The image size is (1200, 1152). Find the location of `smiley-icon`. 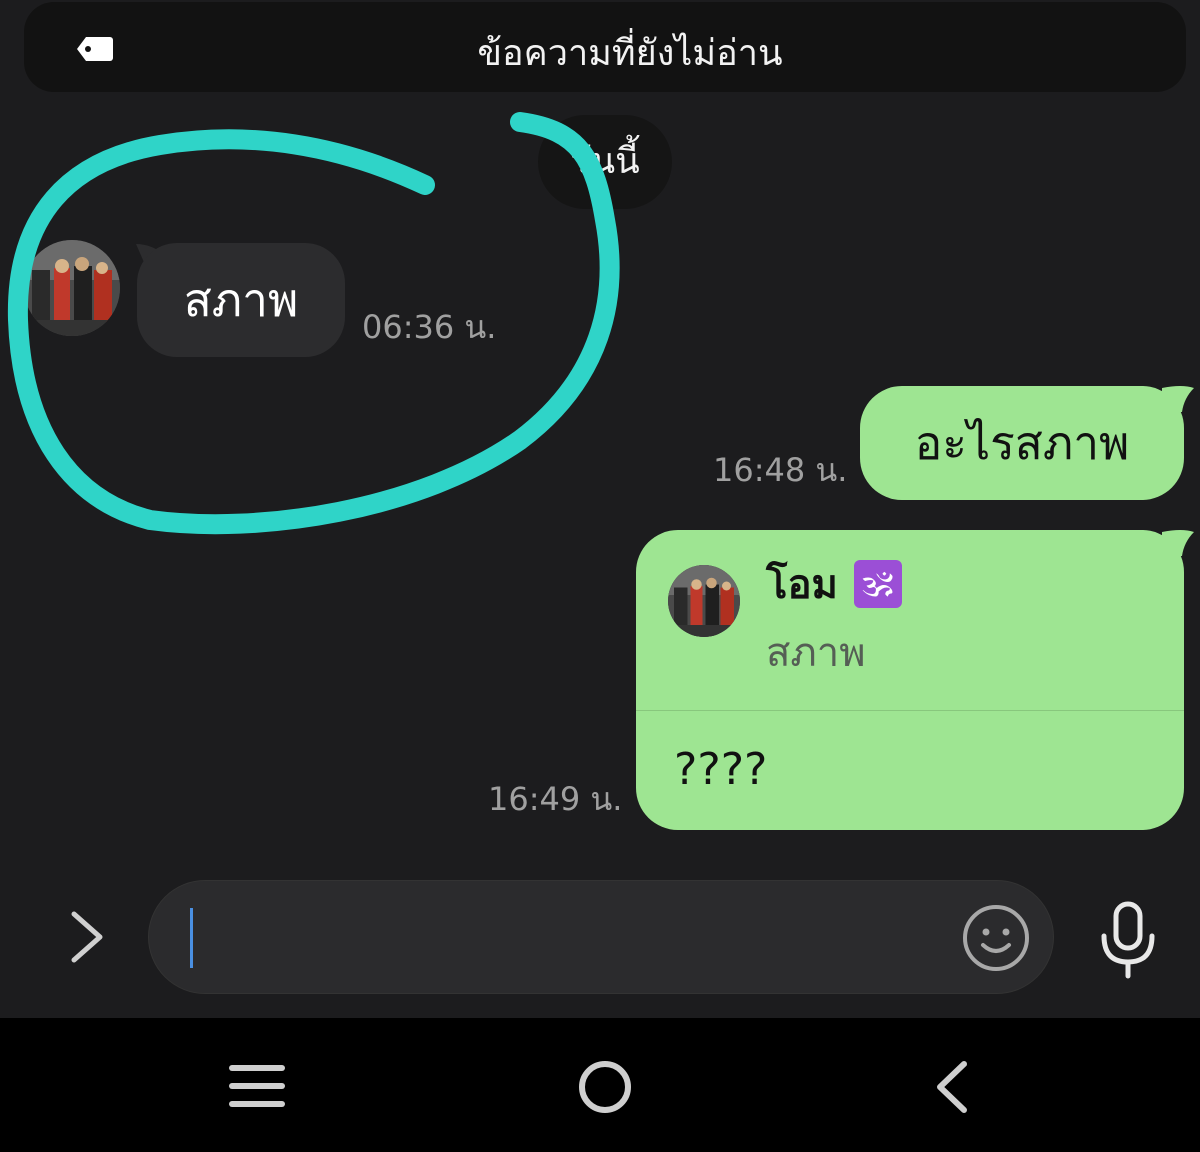

smiley-icon is located at coordinates (996, 938).